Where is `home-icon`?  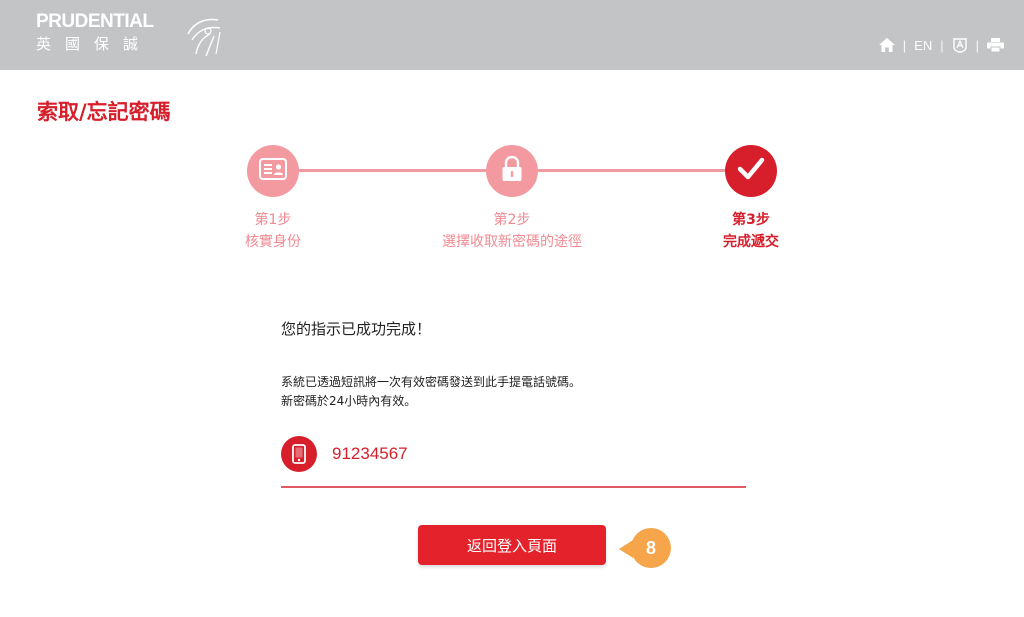 home-icon is located at coordinates (886, 45).